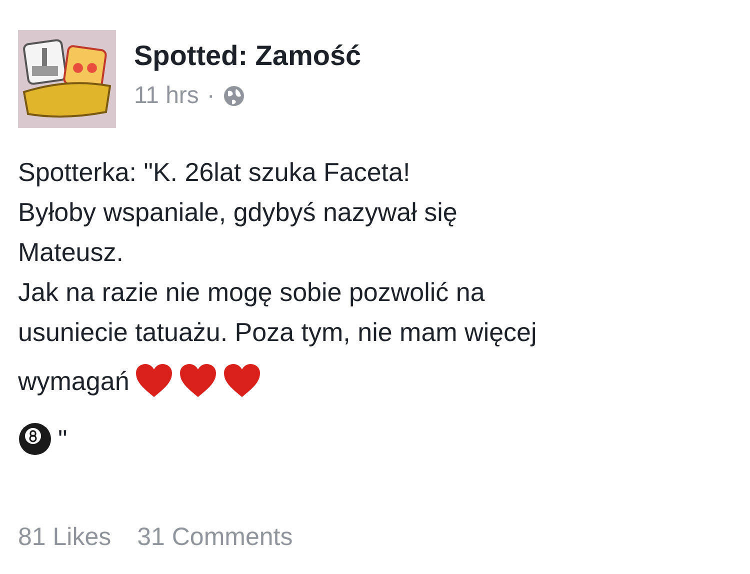 This screenshot has height=574, width=750. Describe the element at coordinates (215, 537) in the screenshot. I see `comments-count: 31 Comments` at that location.